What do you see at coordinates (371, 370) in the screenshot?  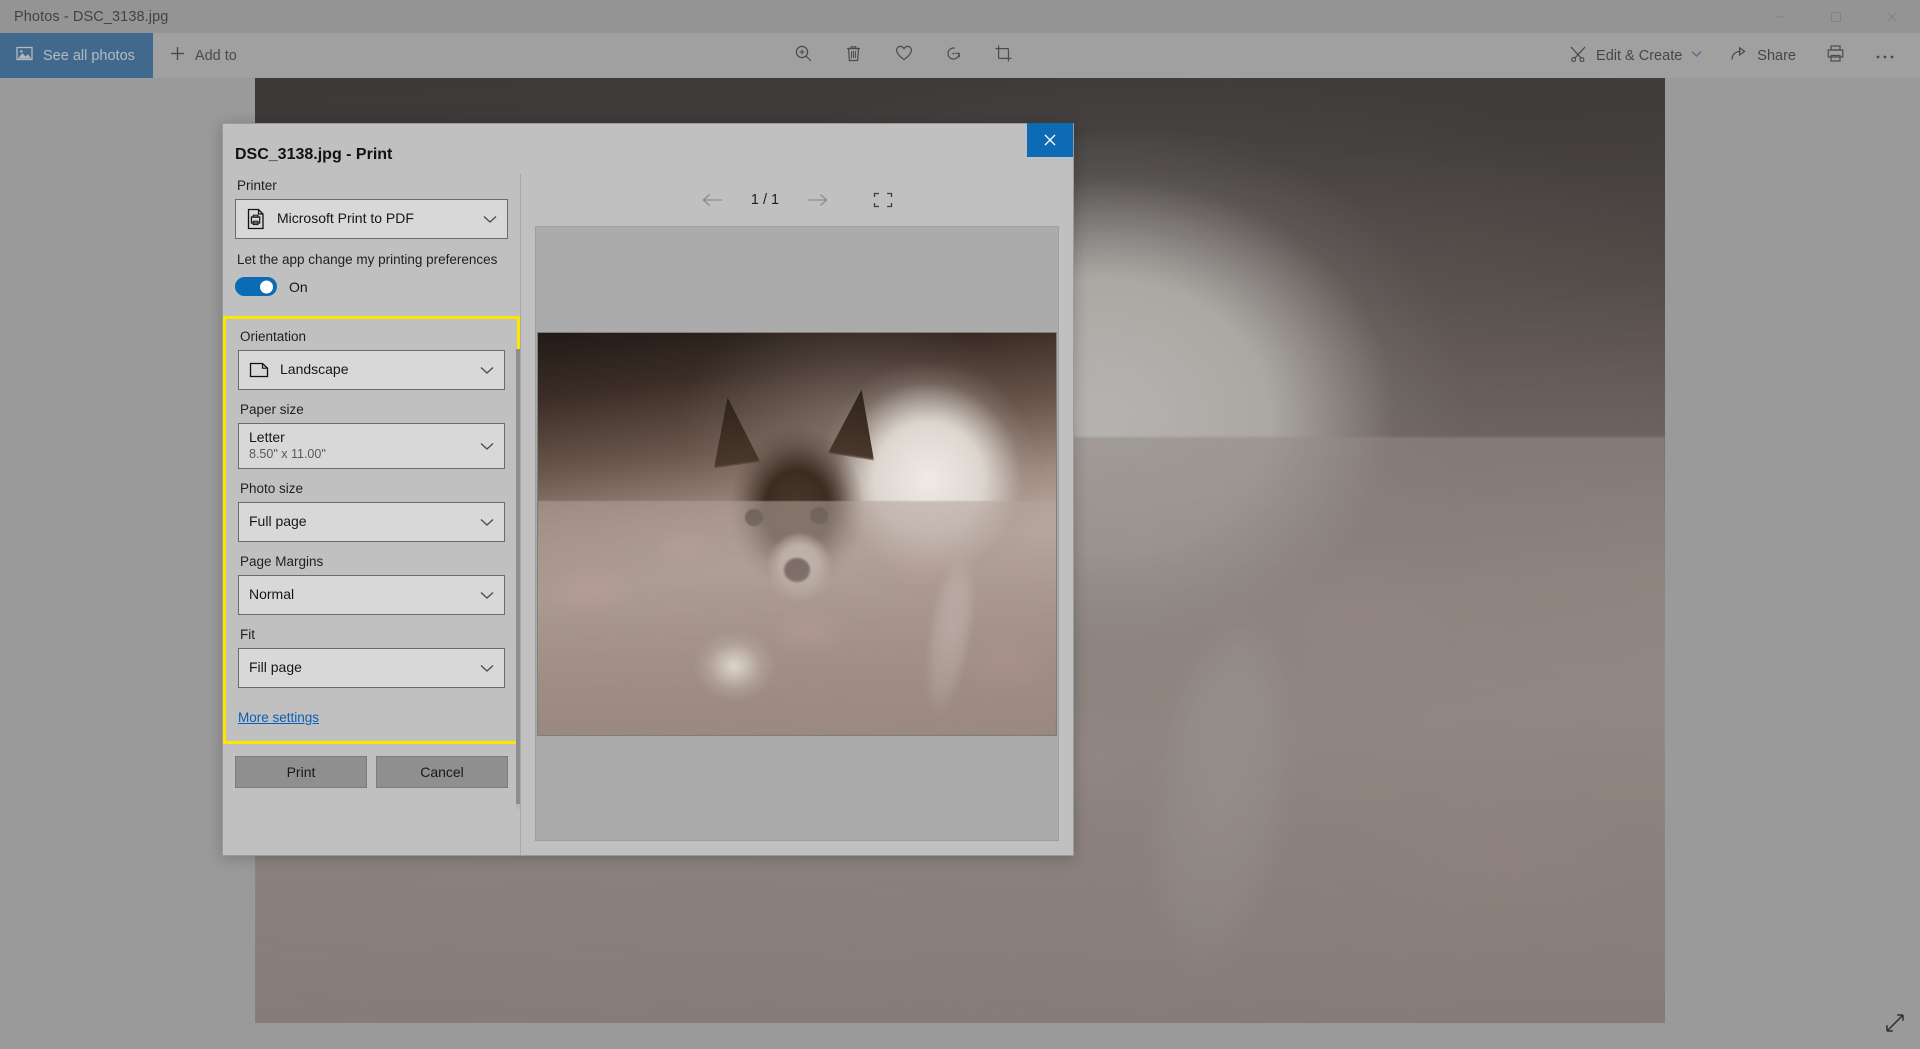 I see `orientation-select: Landscape` at bounding box center [371, 370].